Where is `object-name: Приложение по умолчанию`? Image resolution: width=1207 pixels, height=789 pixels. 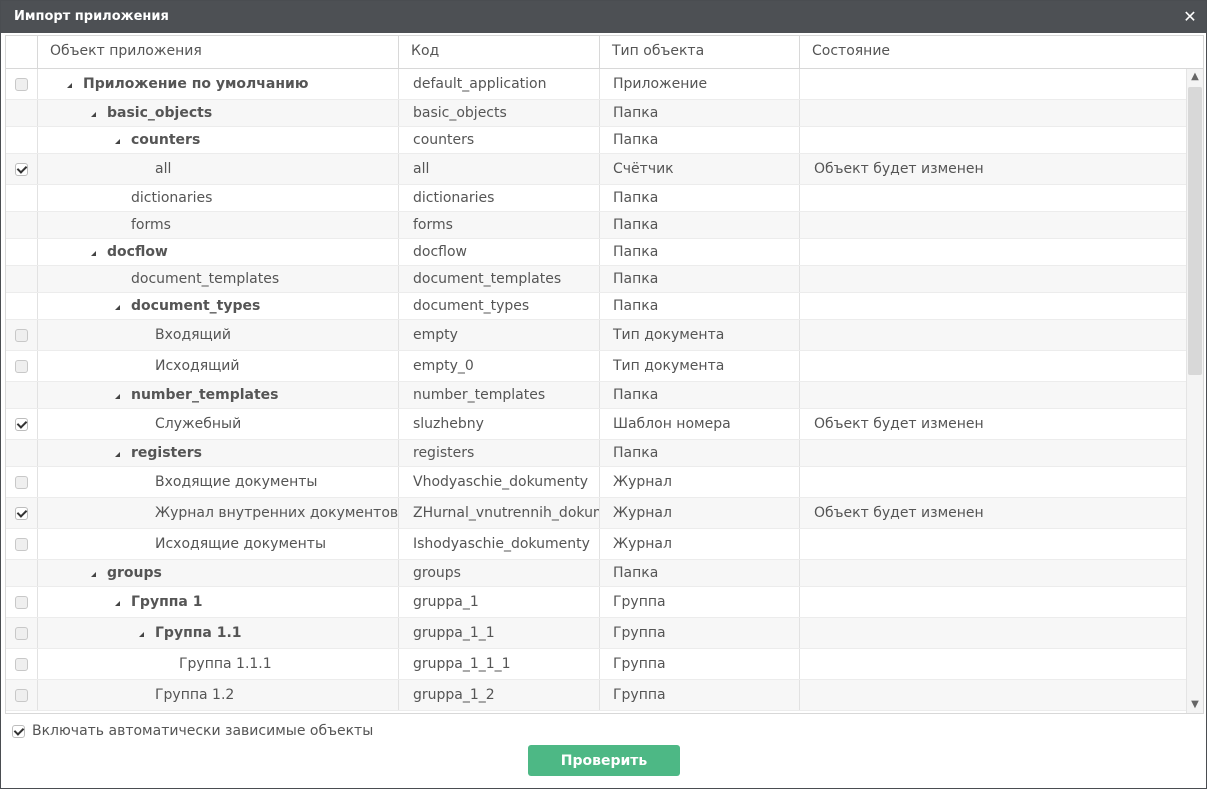 object-name: Приложение по умолчанию is located at coordinates (196, 84).